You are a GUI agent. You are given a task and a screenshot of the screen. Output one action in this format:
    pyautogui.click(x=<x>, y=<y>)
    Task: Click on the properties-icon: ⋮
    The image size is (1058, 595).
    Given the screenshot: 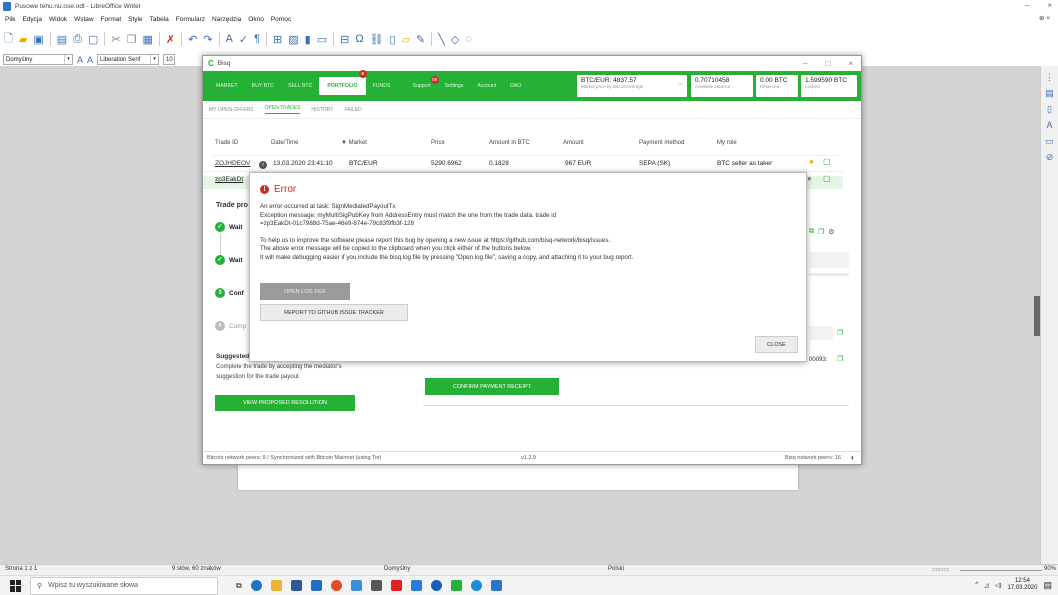 What is the action you would take?
    pyautogui.click(x=1050, y=77)
    